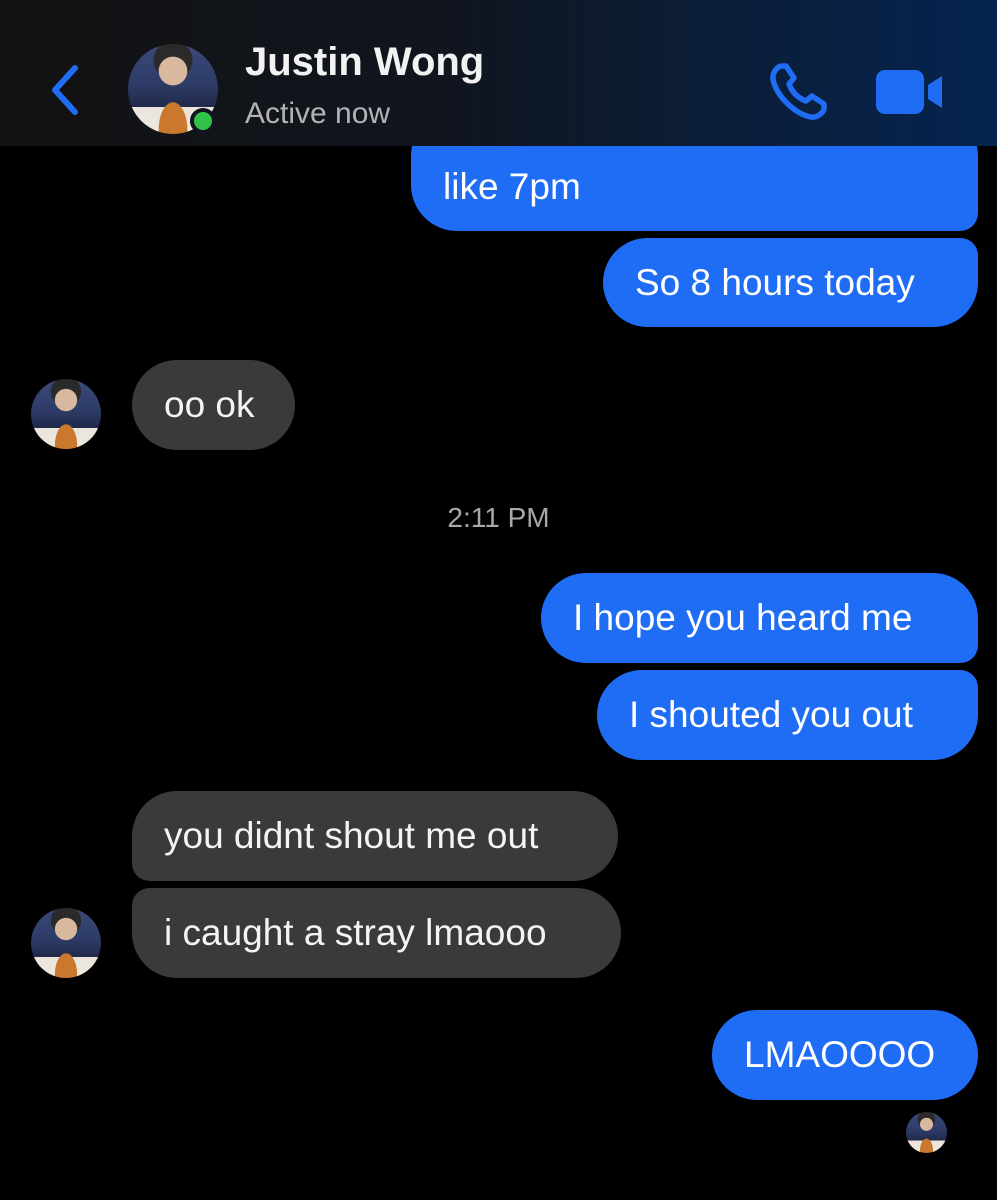 This screenshot has width=997, height=1200. What do you see at coordinates (498, 517) in the screenshot?
I see `message-timestamp: 2:11 PM` at bounding box center [498, 517].